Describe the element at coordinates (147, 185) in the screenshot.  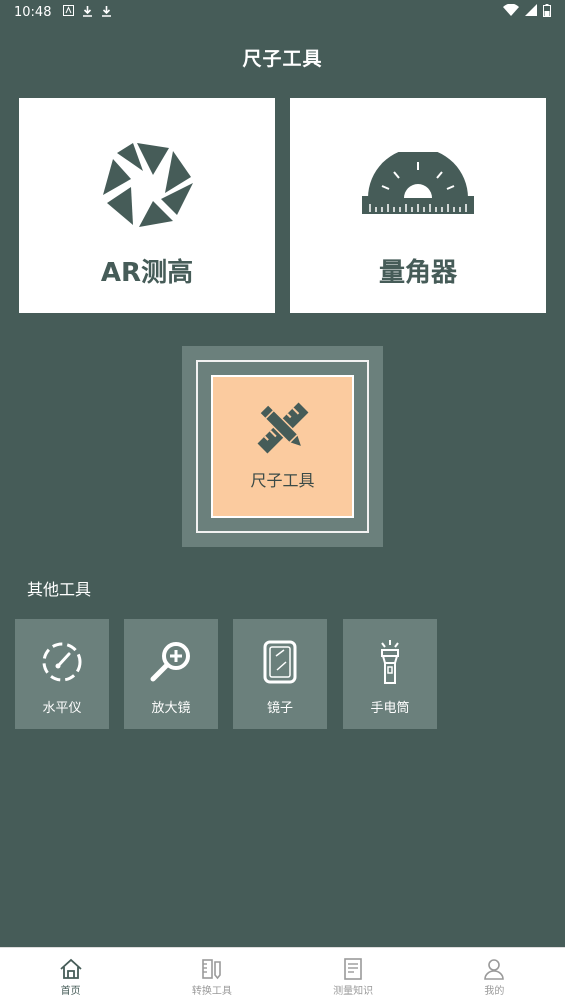
I see `camera-aperture-icon` at that location.